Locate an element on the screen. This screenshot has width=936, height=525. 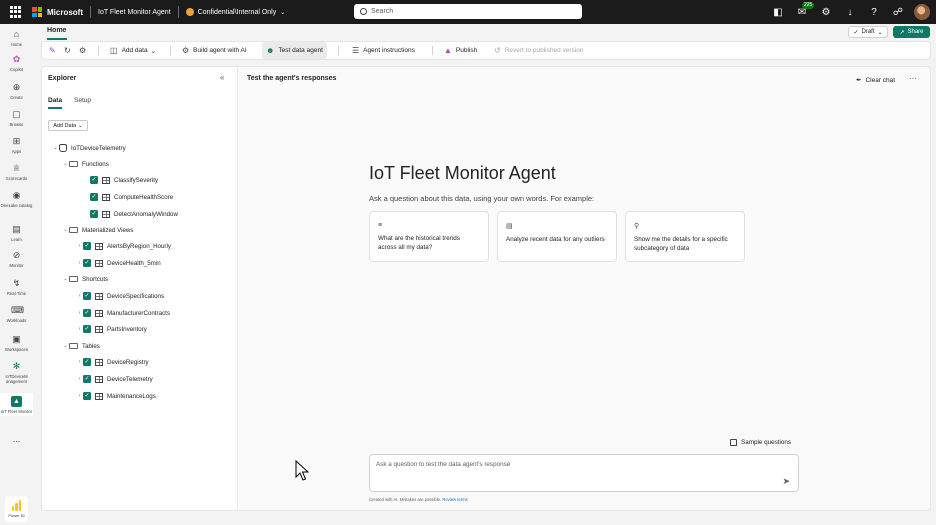
rail-item-scorecards: ♕ Scorecards is located at coordinates (16, 172).